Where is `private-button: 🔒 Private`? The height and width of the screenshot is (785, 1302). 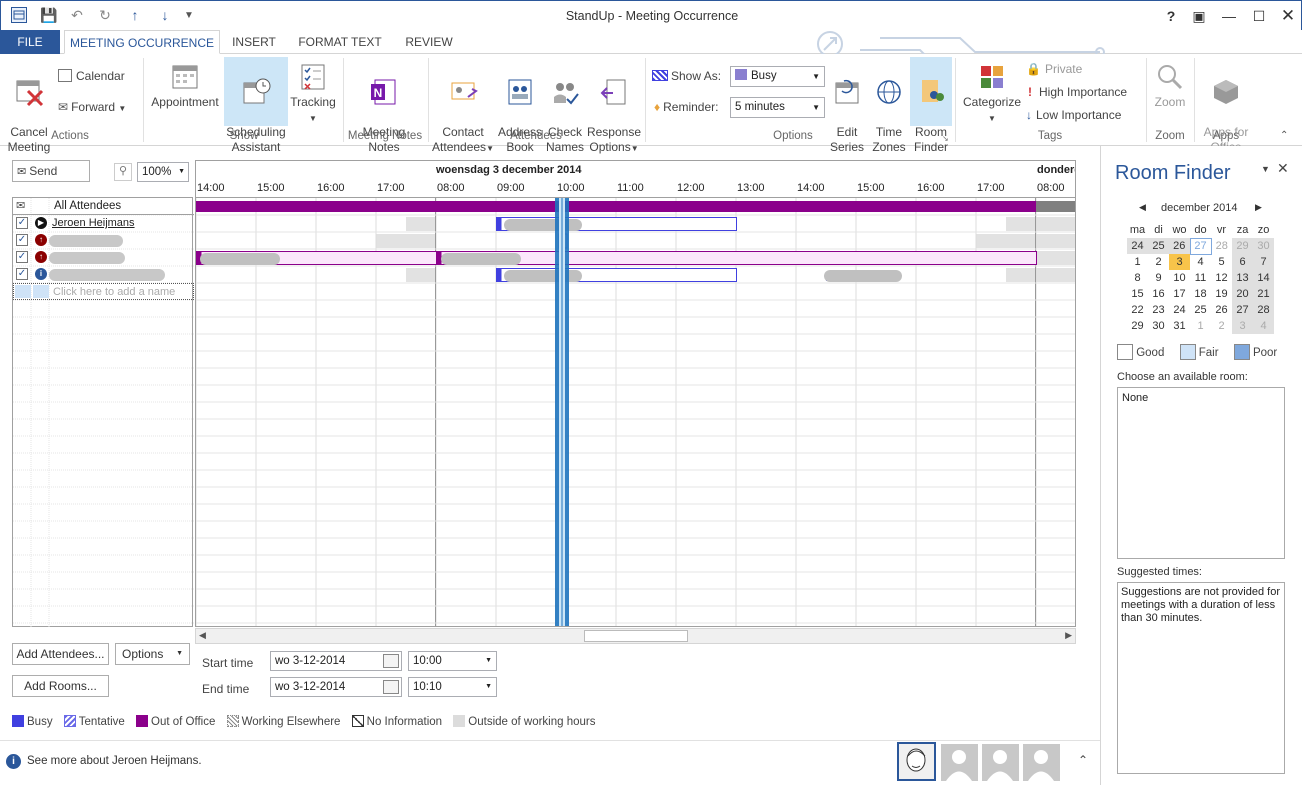 private-button: 🔒 Private is located at coordinates (1054, 69).